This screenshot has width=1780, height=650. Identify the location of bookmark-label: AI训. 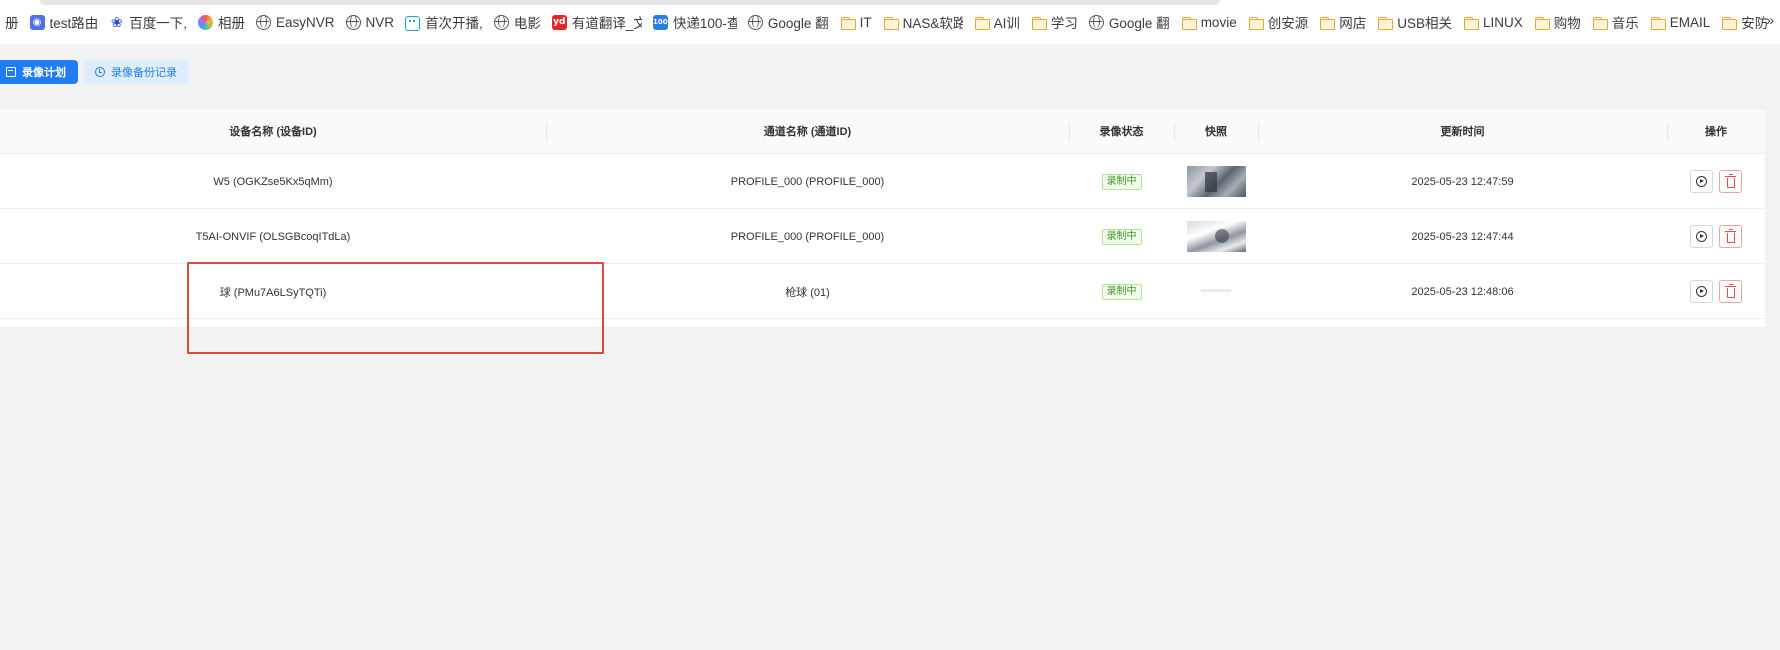
(1006, 23).